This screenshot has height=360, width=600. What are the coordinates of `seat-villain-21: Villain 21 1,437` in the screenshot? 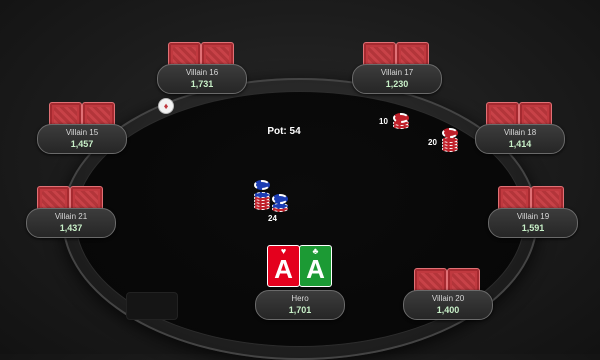 It's located at (76, 212).